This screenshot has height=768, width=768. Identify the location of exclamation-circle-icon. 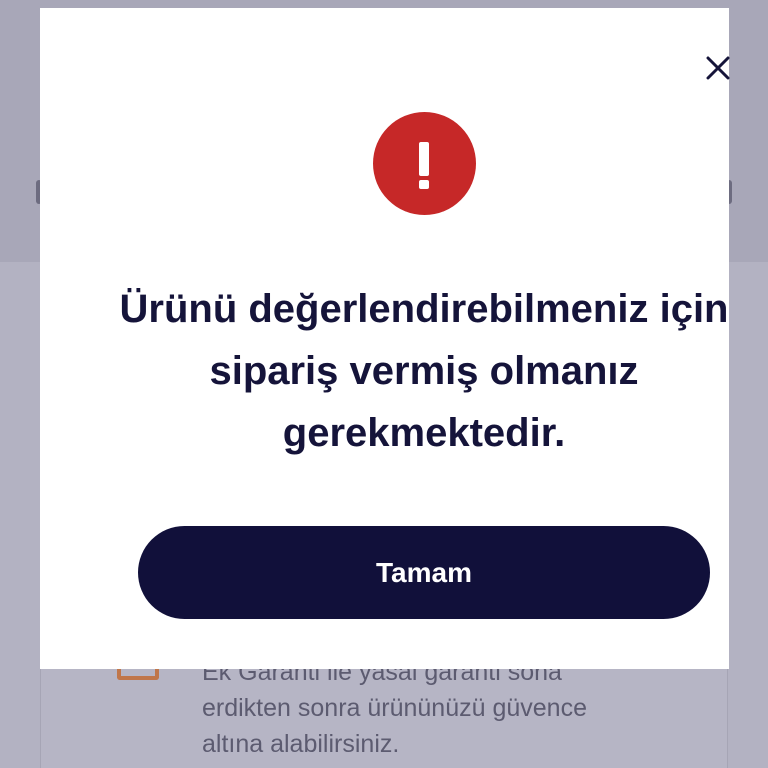
(424, 163).